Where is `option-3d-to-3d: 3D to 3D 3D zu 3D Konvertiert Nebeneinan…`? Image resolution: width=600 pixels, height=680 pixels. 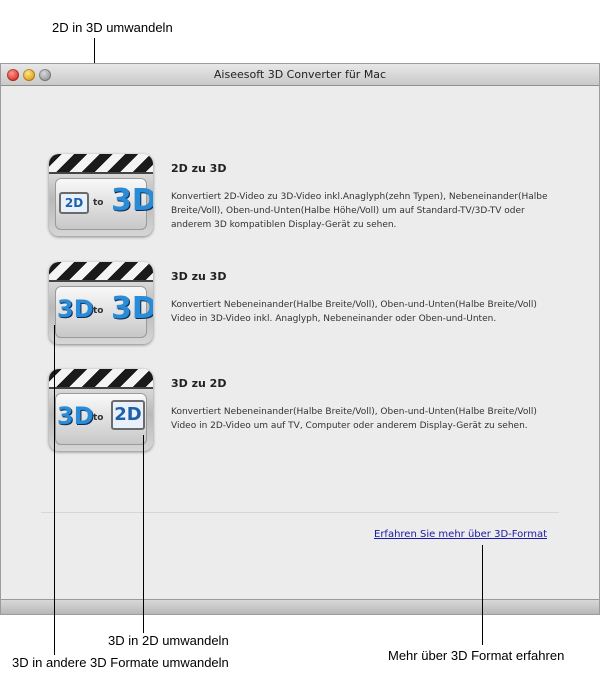
option-3d-to-3d: 3D to 3D 3D zu 3D Konvertiert Nebeneinan… is located at coordinates (309, 303).